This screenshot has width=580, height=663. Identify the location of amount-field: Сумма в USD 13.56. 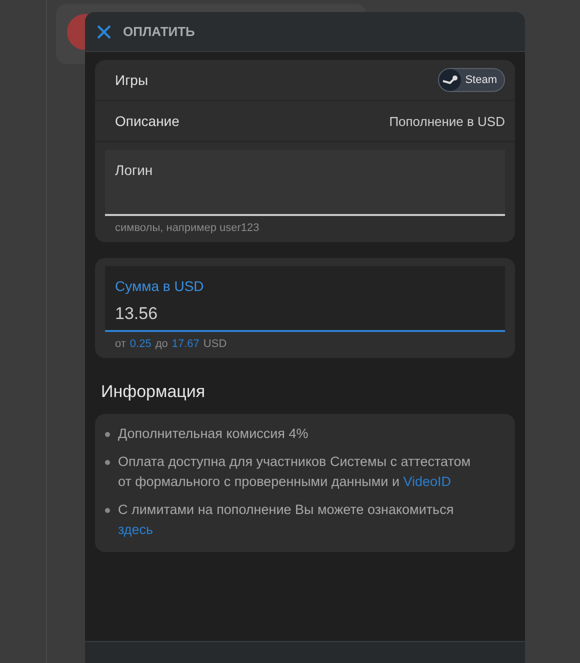
(305, 299).